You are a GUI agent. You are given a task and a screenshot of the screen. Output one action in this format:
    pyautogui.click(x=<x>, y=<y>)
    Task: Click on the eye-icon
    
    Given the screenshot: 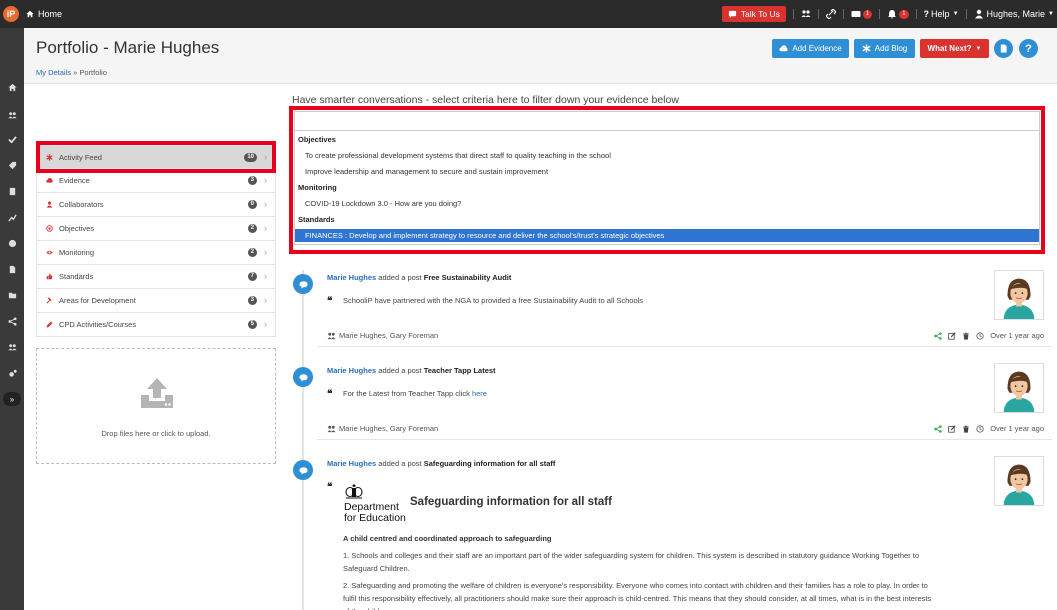 What is the action you would take?
    pyautogui.click(x=49, y=253)
    